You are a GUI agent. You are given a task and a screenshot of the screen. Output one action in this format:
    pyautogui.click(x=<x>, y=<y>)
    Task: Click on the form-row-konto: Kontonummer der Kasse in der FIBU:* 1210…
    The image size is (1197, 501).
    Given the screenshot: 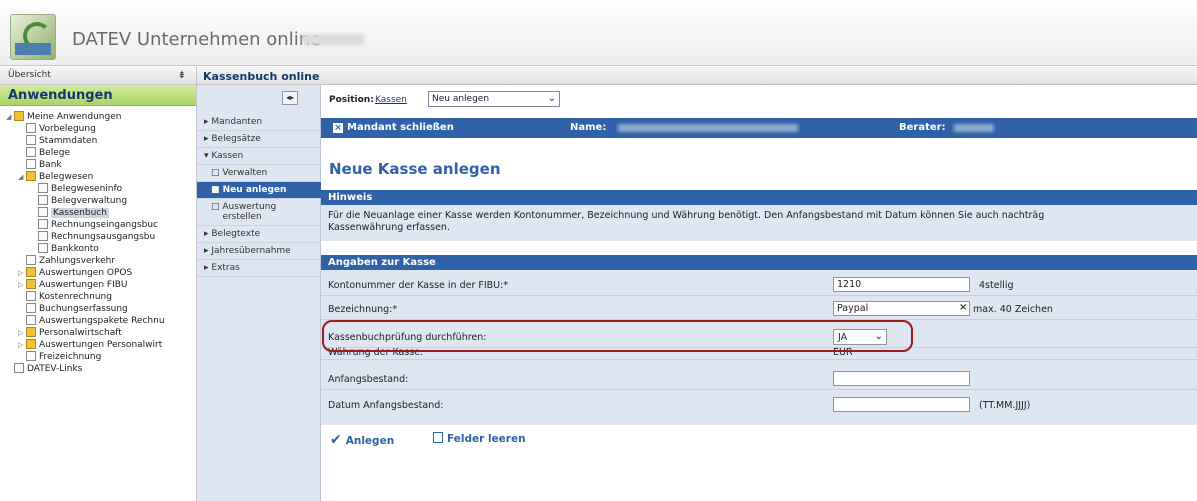 What is the action you would take?
    pyautogui.click(x=759, y=285)
    